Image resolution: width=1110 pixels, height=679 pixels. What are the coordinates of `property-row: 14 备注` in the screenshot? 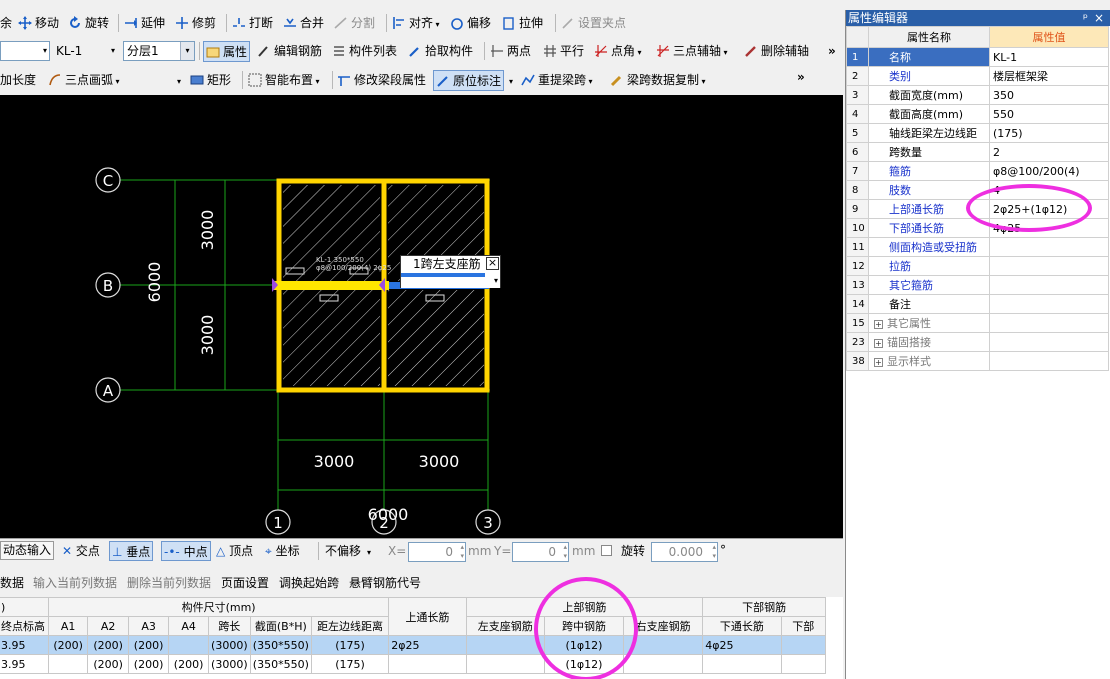 It's located at (977, 304).